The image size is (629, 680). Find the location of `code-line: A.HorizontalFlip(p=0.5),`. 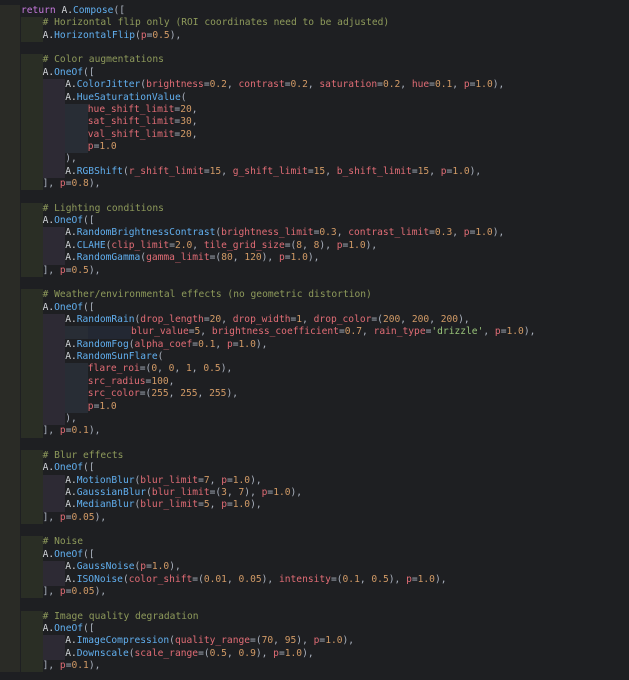

code-line: A.HorizontalFlip(p=0.5), is located at coordinates (314, 36).